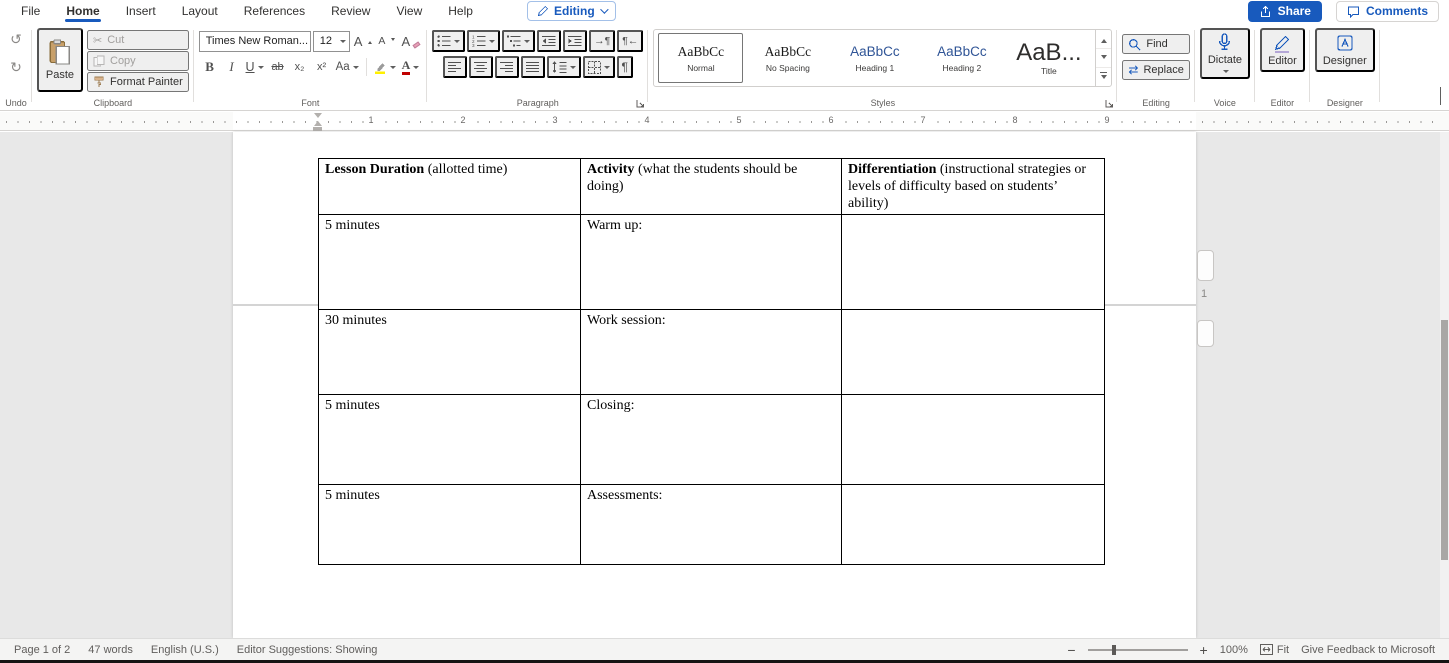 The height and width of the screenshot is (663, 1449). I want to click on align-center-button, so click(480, 67).